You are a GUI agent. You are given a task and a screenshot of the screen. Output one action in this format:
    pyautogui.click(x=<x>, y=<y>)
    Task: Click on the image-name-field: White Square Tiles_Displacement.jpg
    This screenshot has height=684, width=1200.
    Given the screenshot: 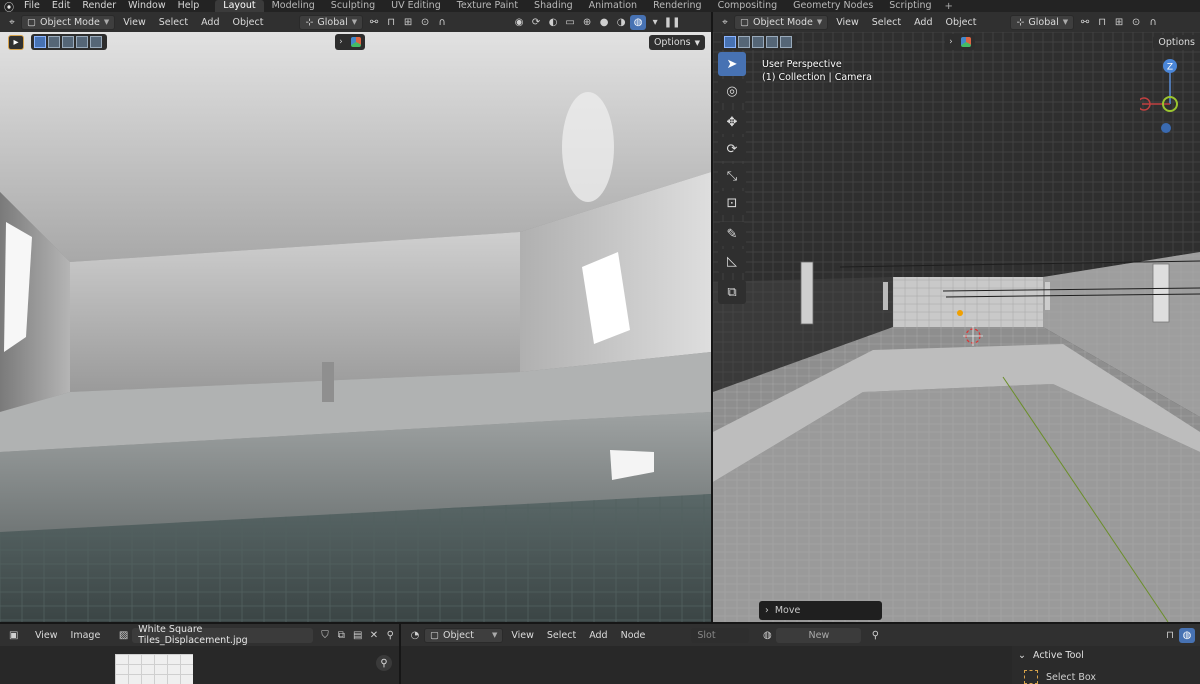 What is the action you would take?
    pyautogui.click(x=223, y=635)
    